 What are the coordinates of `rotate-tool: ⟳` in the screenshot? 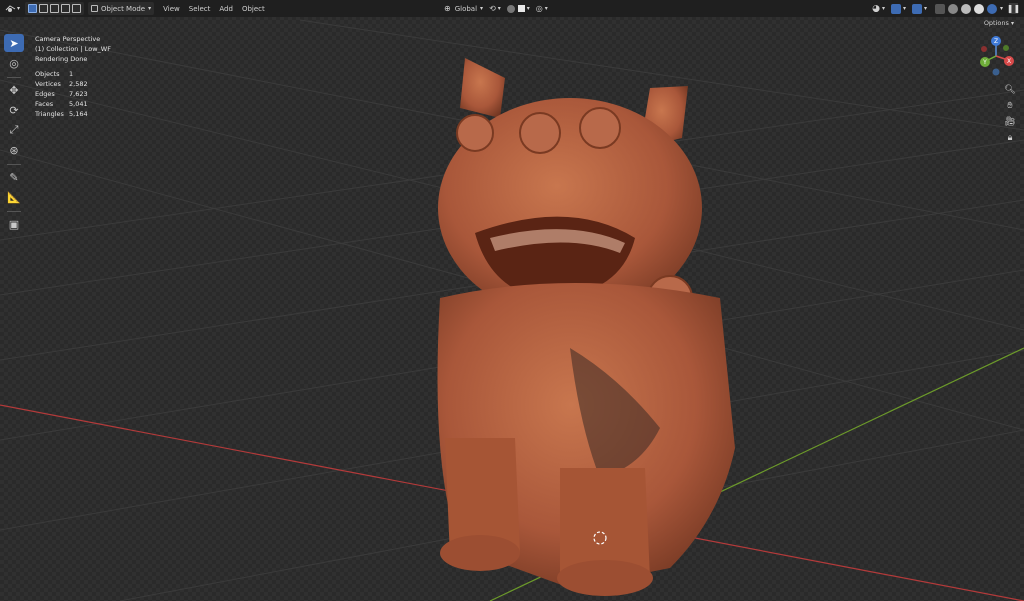 It's located at (14, 110).